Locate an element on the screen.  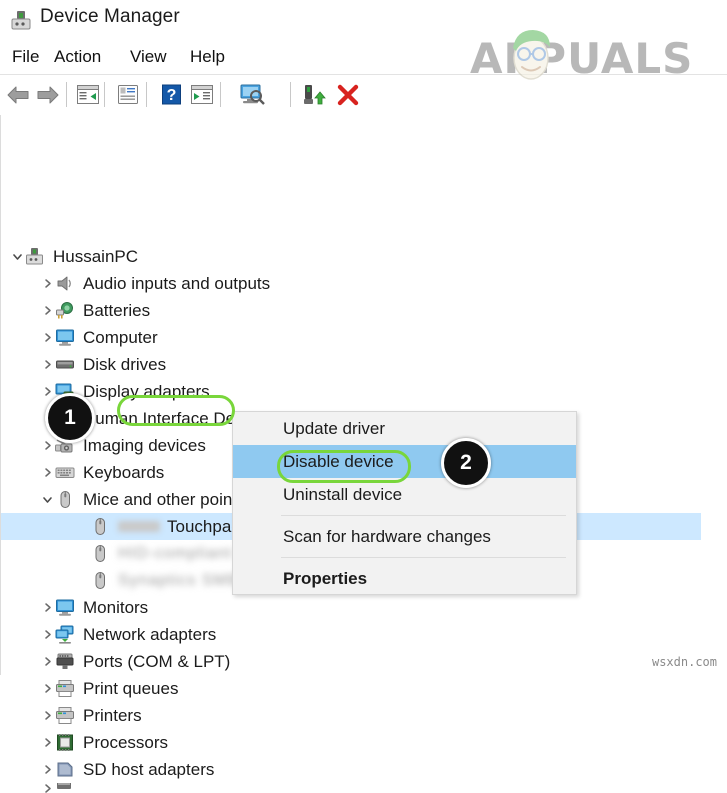
tree-label-disk-drives: Disk drives is located at coordinates (125, 364).